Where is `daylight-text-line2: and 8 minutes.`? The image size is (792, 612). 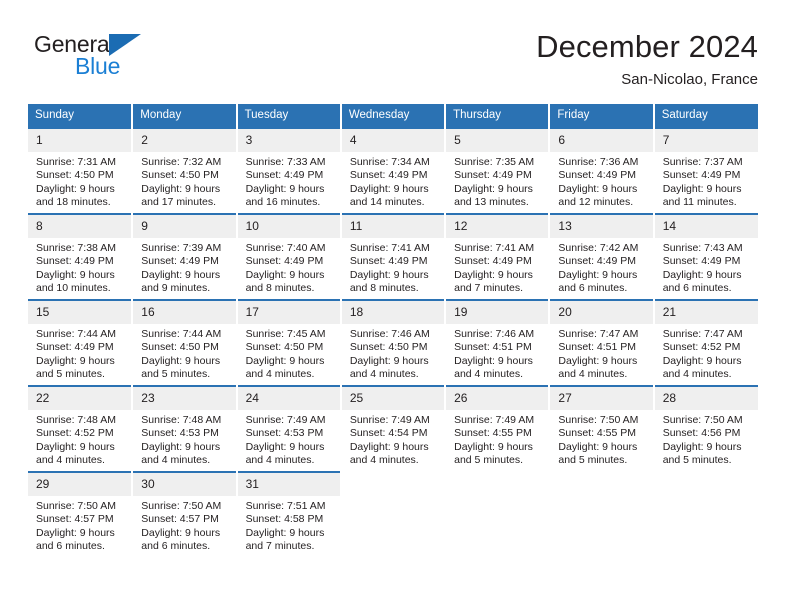 daylight-text-line2: and 8 minutes. is located at coordinates (280, 287).